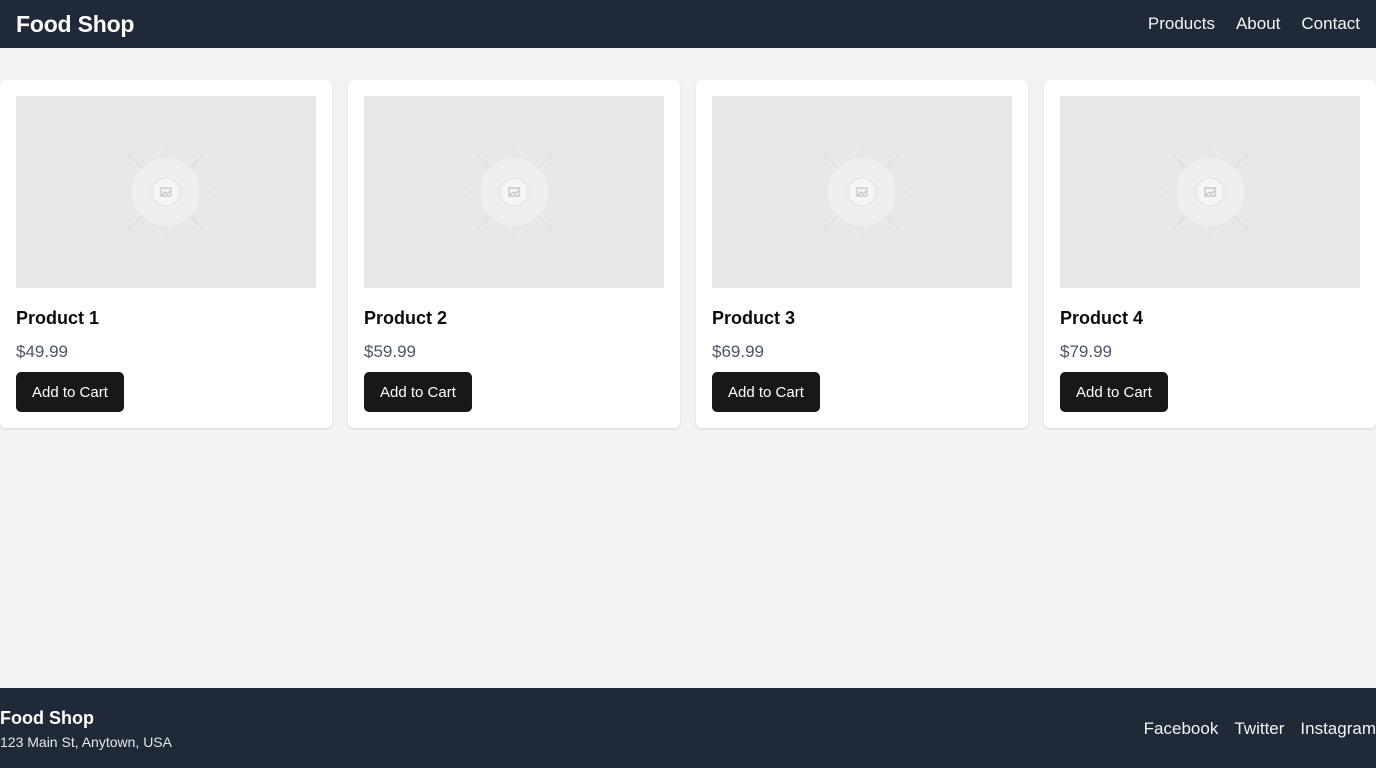  What do you see at coordinates (514, 318) in the screenshot?
I see `product-title: Product 2` at bounding box center [514, 318].